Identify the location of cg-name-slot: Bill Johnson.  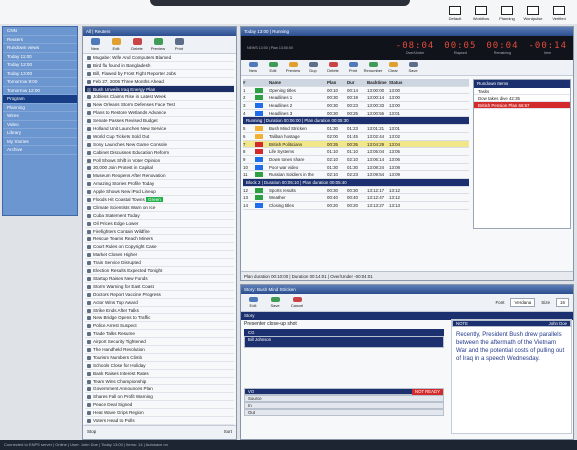
(344, 342).